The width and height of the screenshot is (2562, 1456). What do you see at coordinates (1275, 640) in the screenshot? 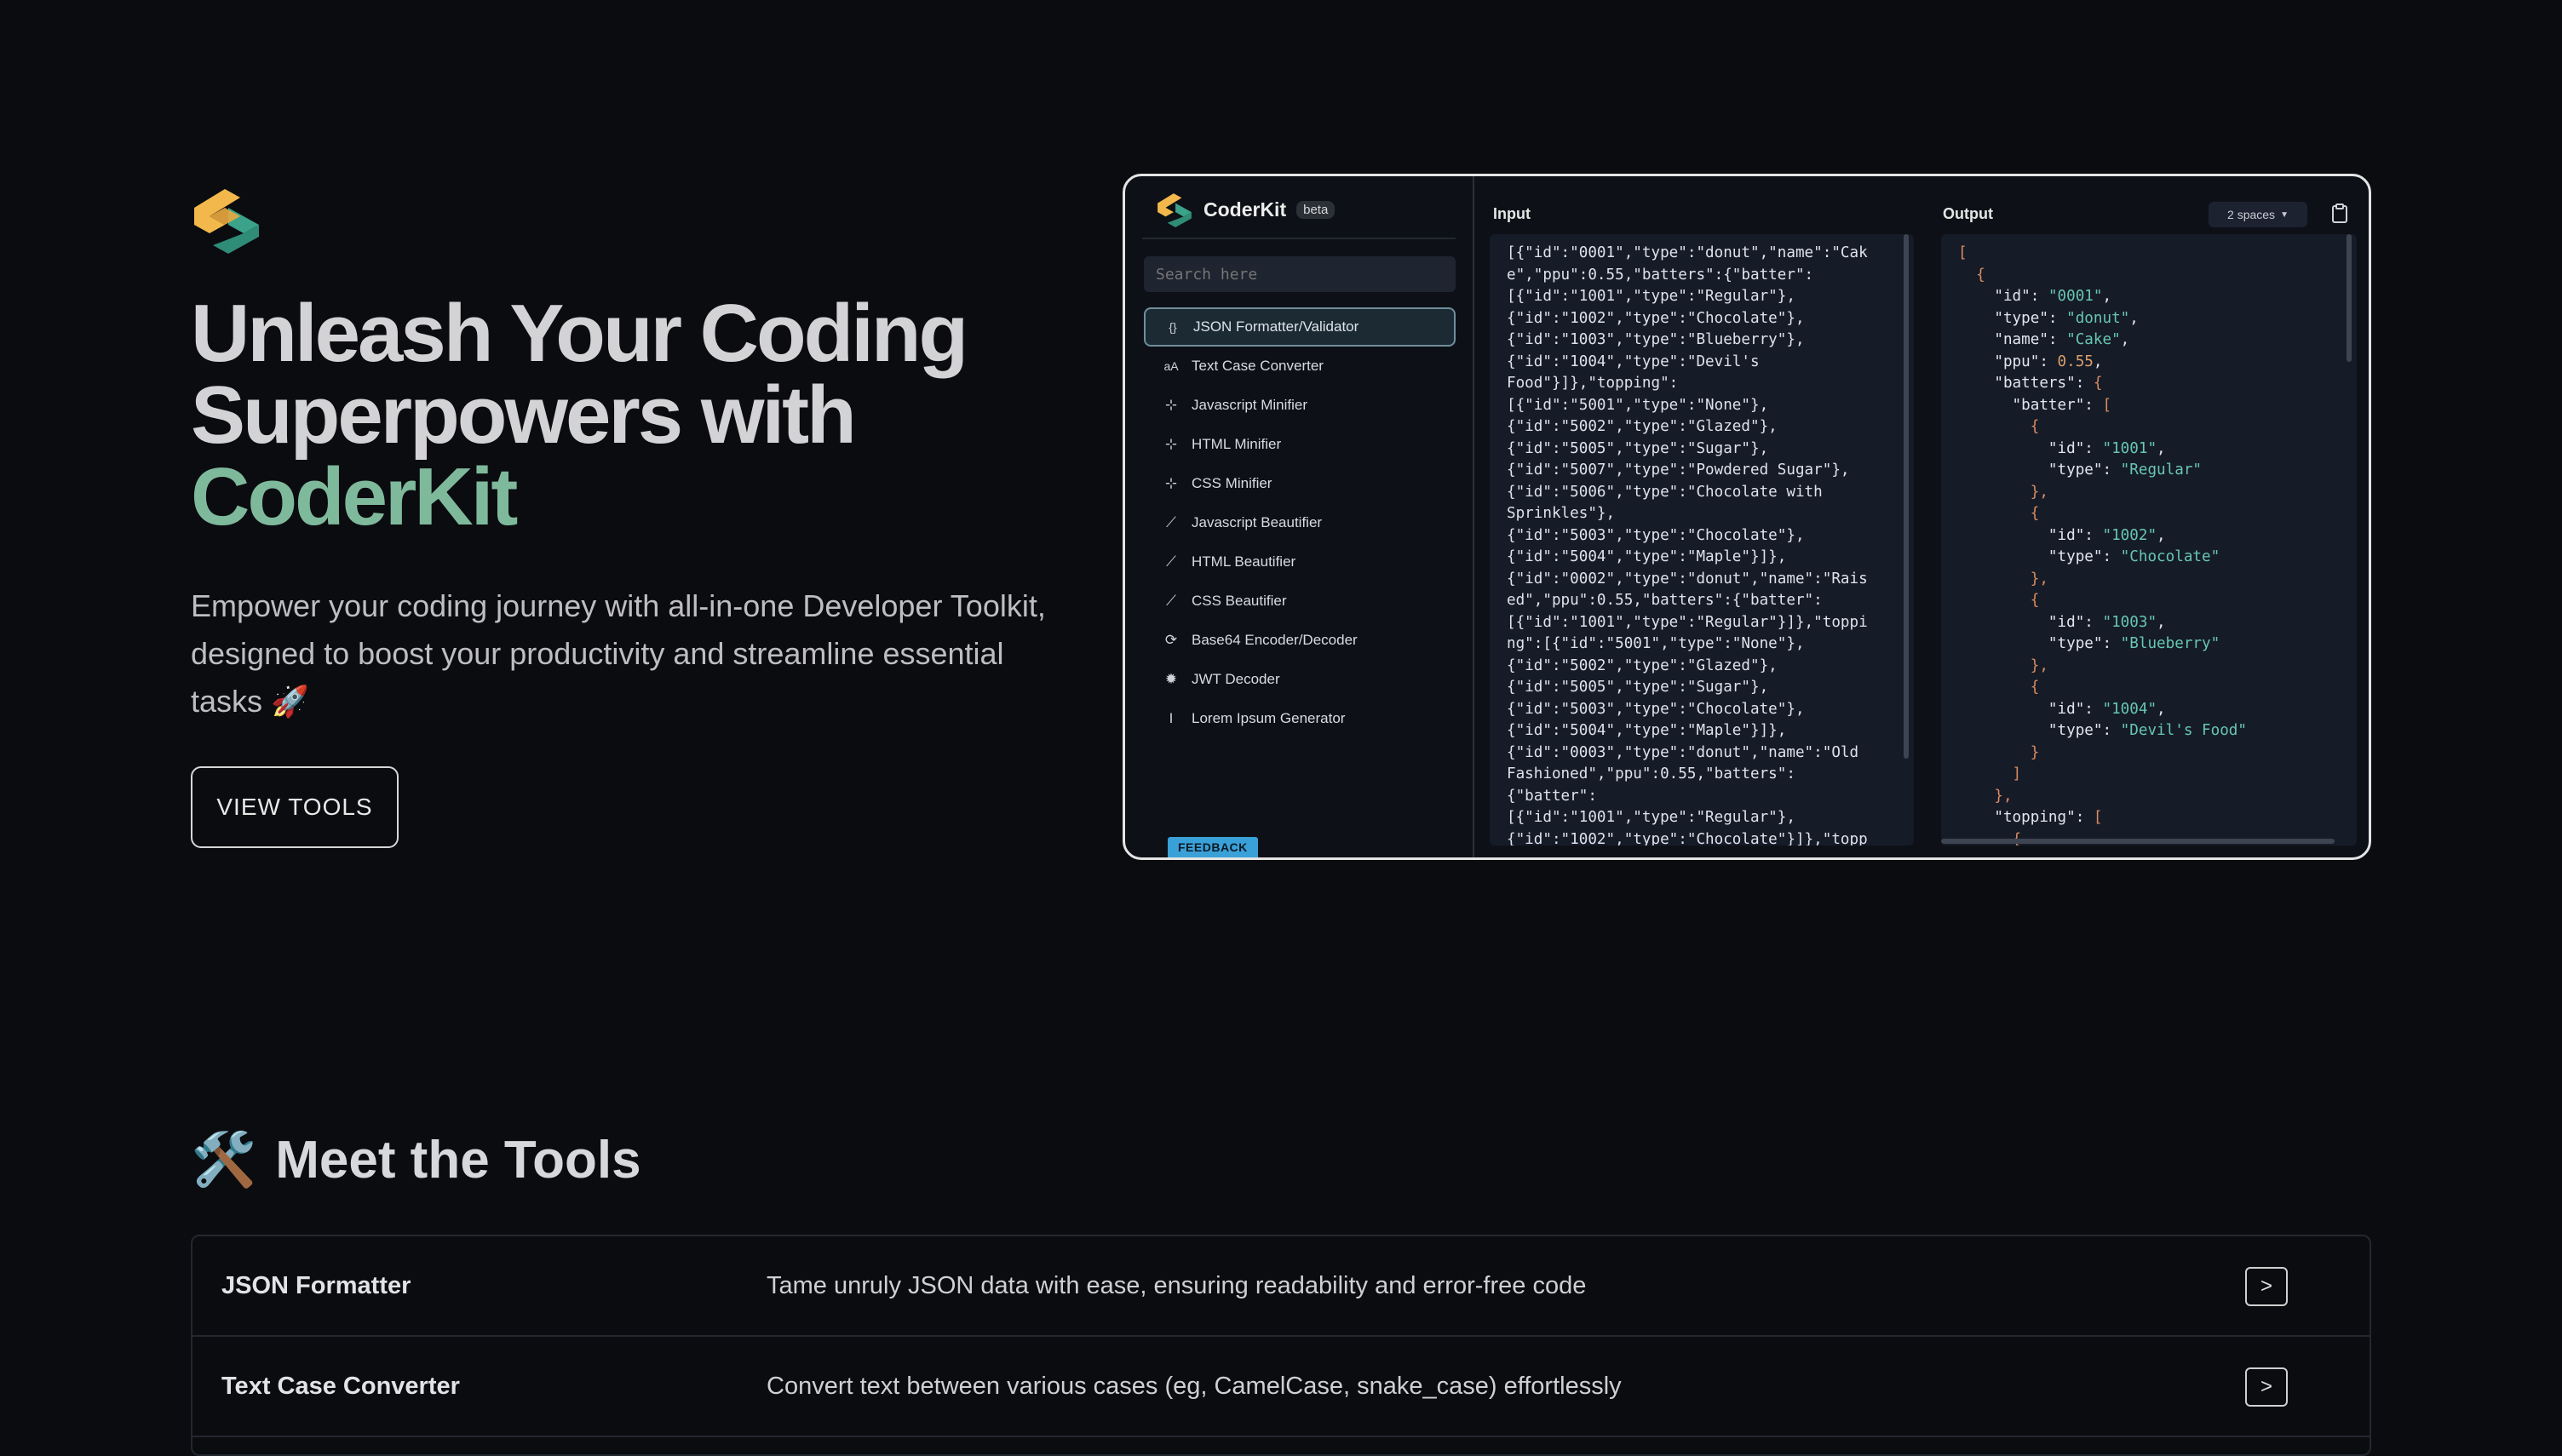
I see `sidebar-item-label: Base64 Encoder/Decoder` at bounding box center [1275, 640].